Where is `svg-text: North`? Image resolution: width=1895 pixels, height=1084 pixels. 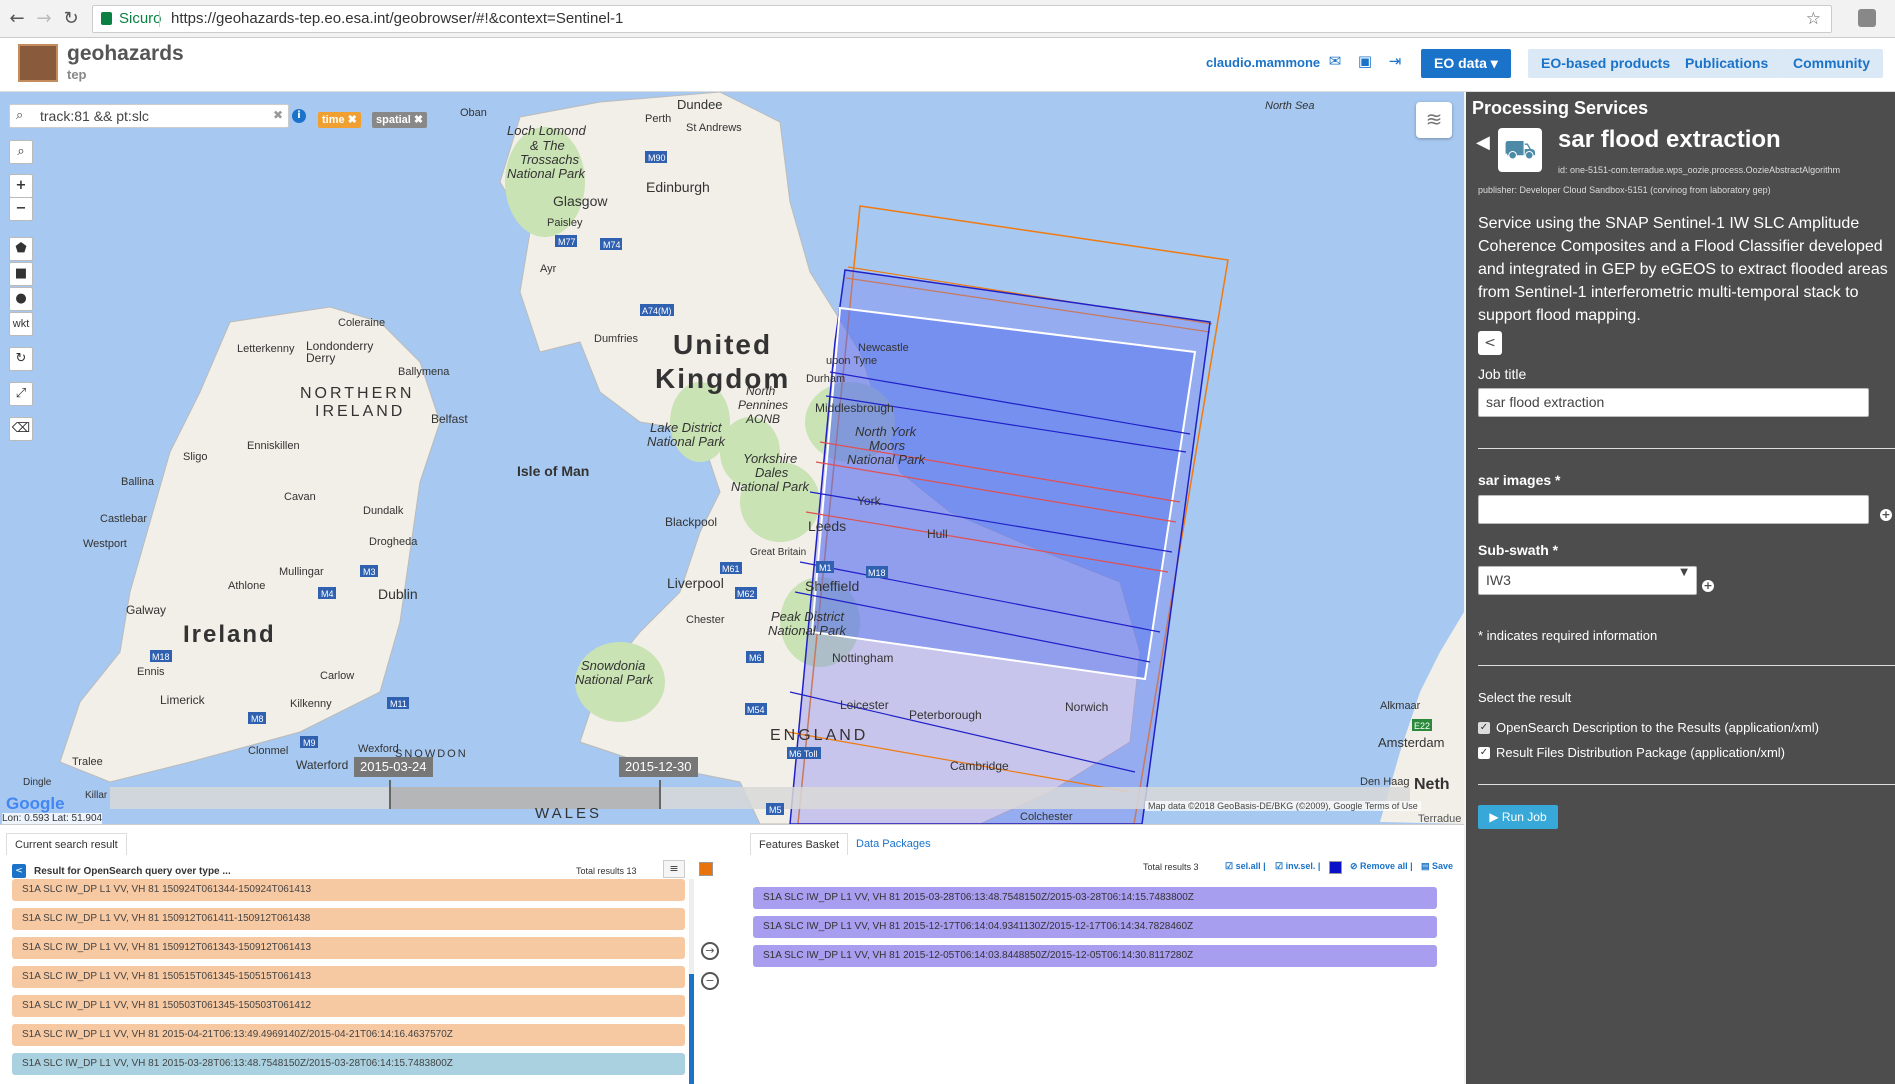 svg-text: North is located at coordinates (761, 391).